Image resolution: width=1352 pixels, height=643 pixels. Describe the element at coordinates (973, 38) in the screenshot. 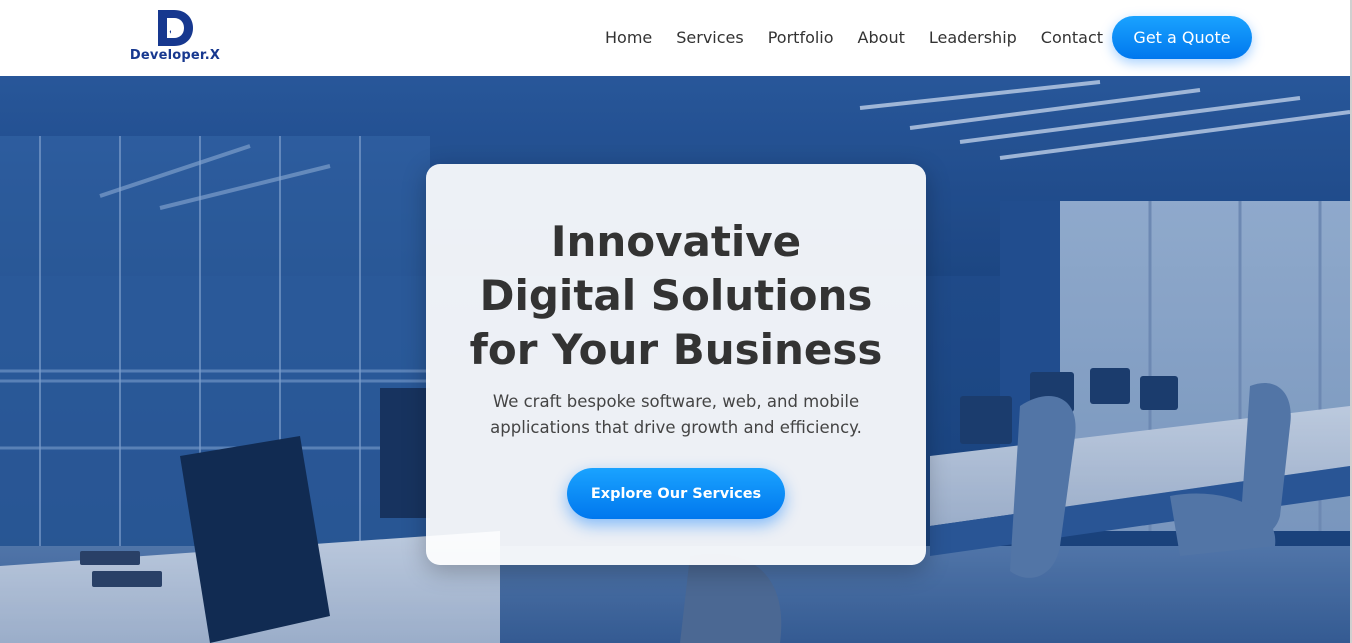

I see `nav-leadership: Leadership` at that location.